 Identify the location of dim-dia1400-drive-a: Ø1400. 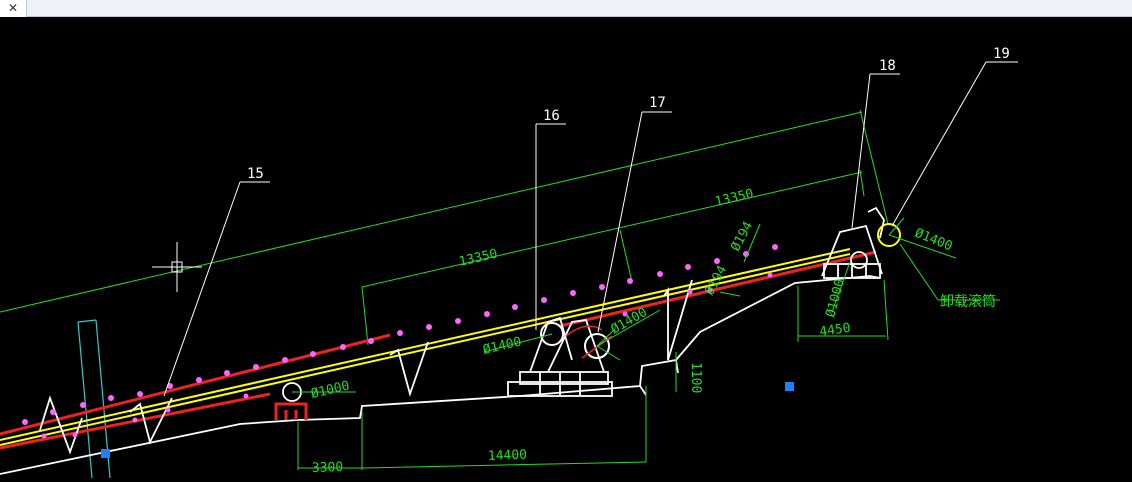
(503, 345).